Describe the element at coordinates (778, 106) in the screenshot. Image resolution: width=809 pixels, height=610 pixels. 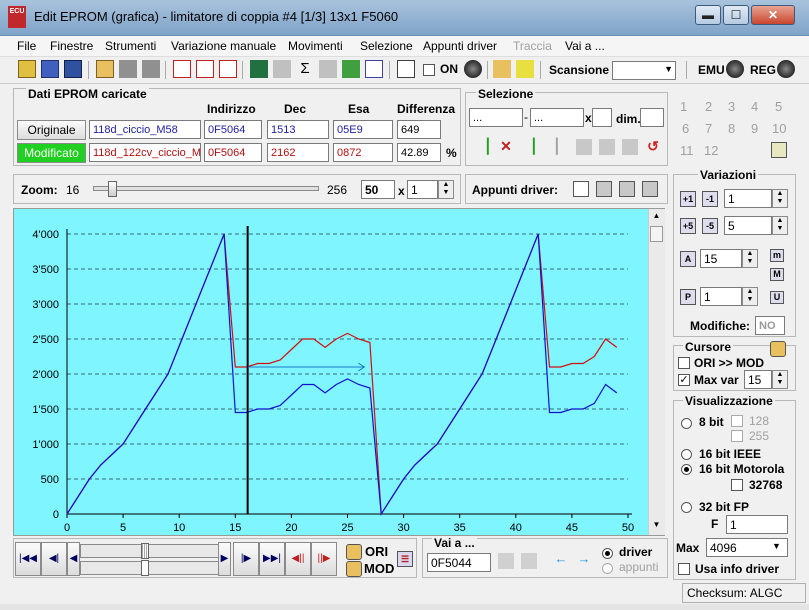
I see `numpad-5: 5` at that location.